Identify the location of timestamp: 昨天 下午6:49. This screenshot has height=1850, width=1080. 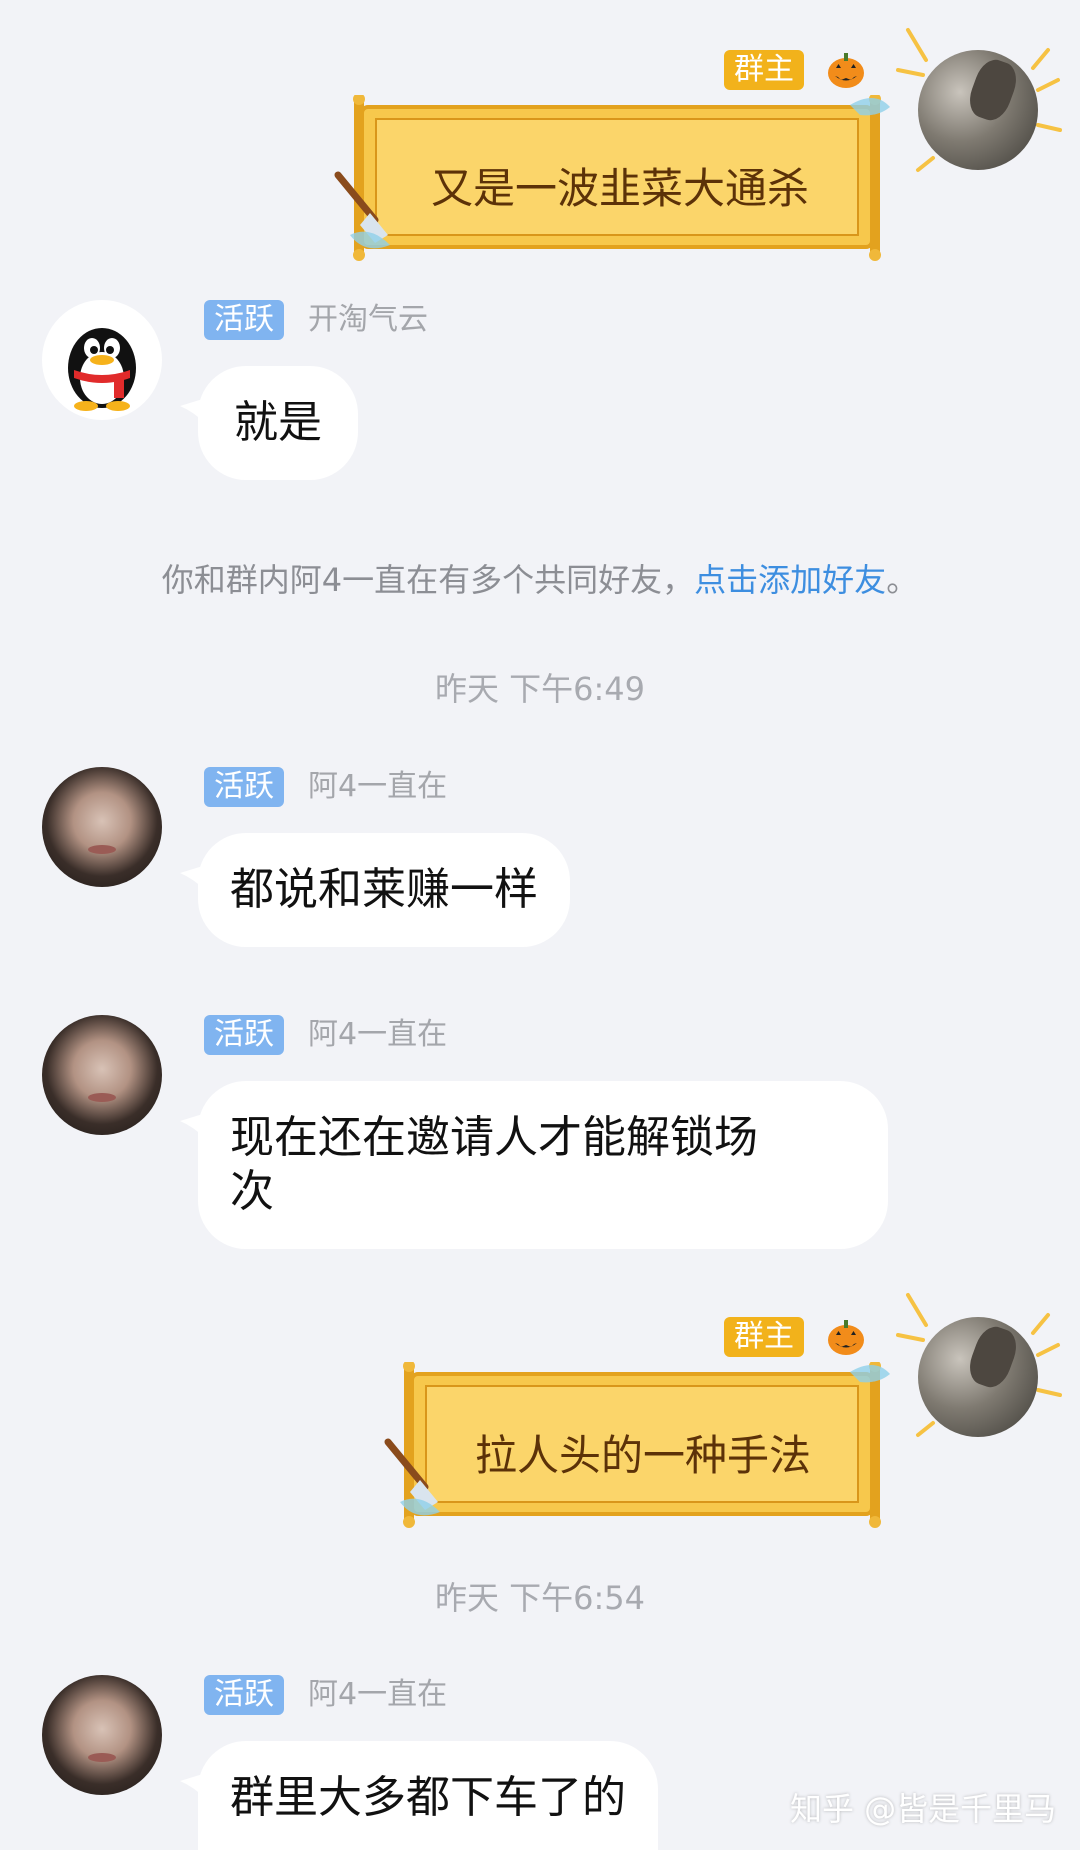
(540, 689).